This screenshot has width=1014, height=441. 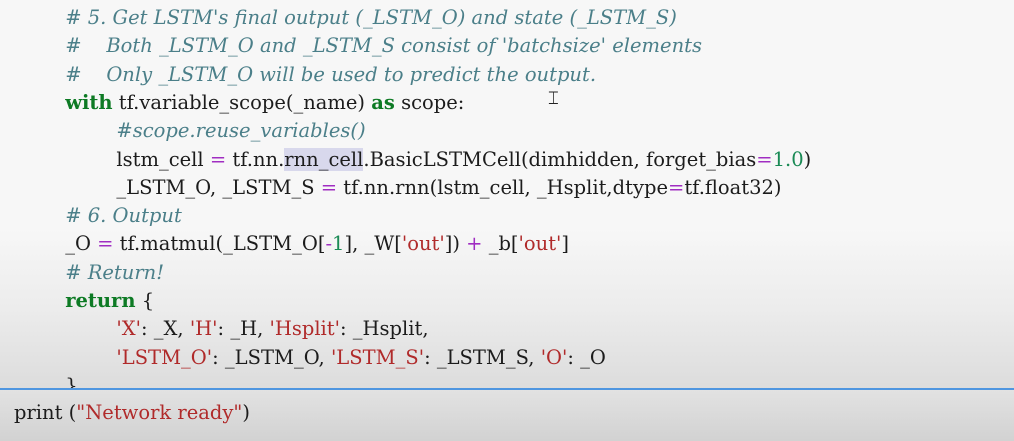 I want to click on code-token-text: tf.float32), so click(x=733, y=187).